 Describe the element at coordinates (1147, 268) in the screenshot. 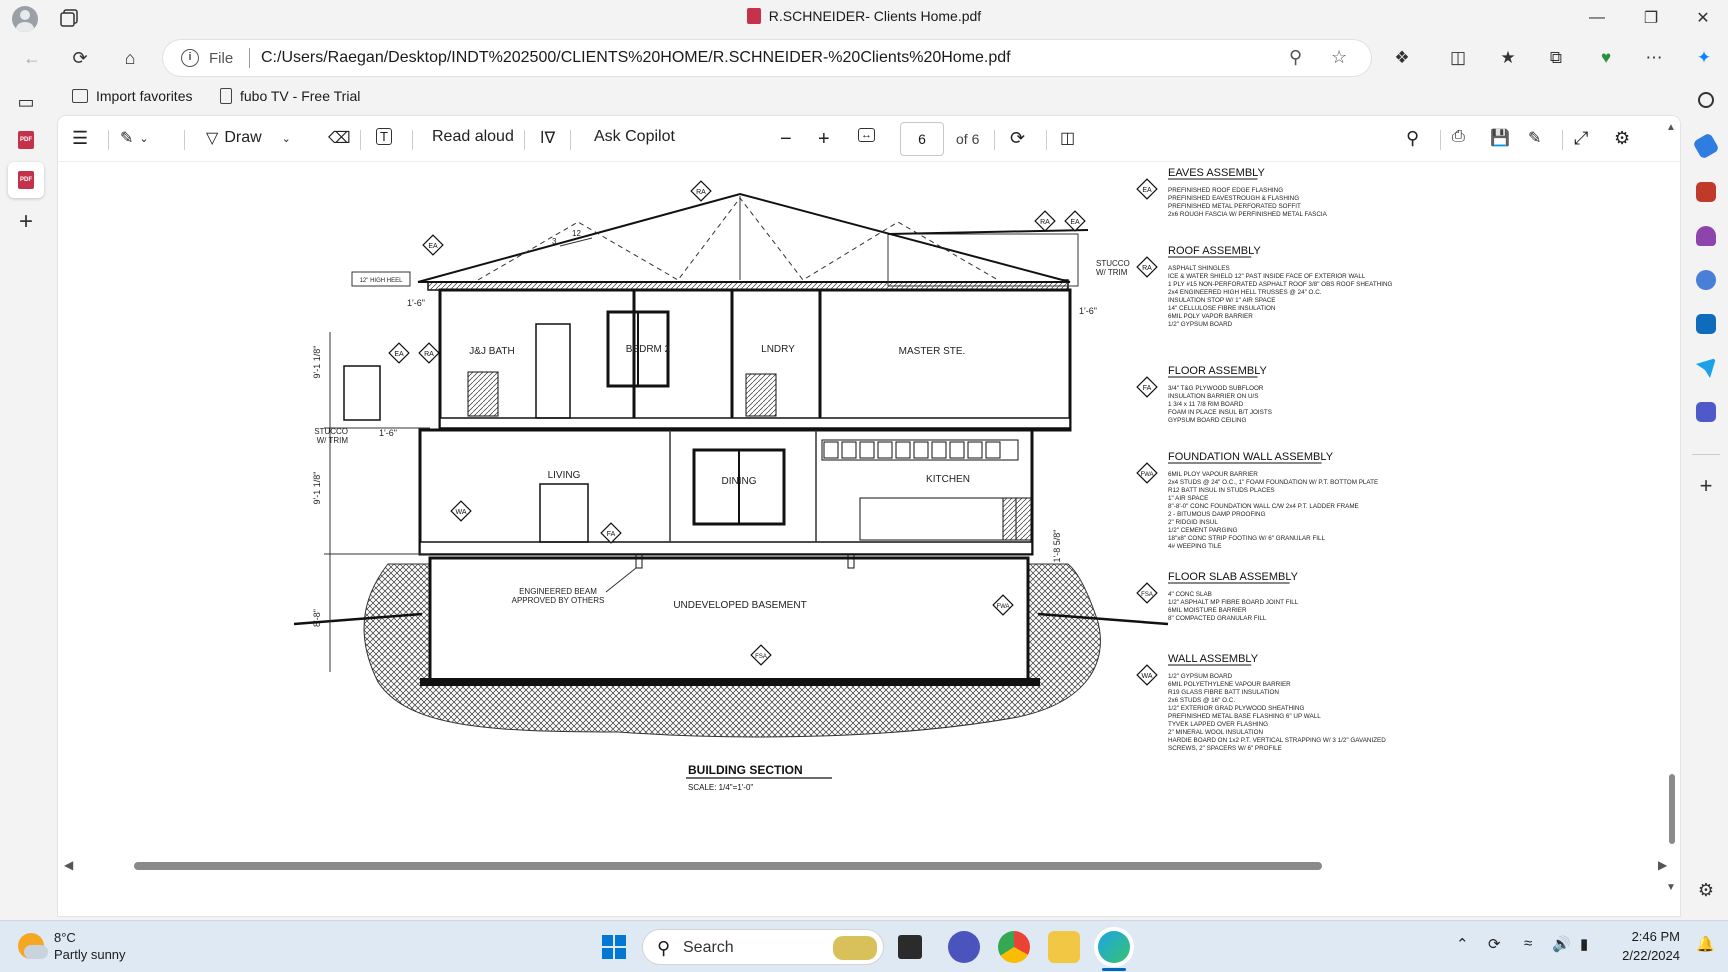

I see `assembly-tag-label: RA` at that location.